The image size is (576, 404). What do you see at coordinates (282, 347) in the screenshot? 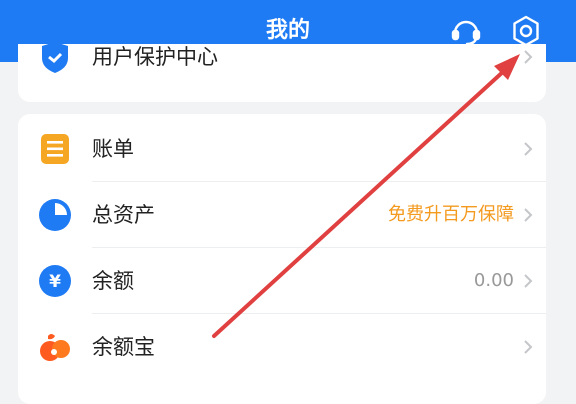
I see `menu-item-yuebao: 余额宝` at bounding box center [282, 347].